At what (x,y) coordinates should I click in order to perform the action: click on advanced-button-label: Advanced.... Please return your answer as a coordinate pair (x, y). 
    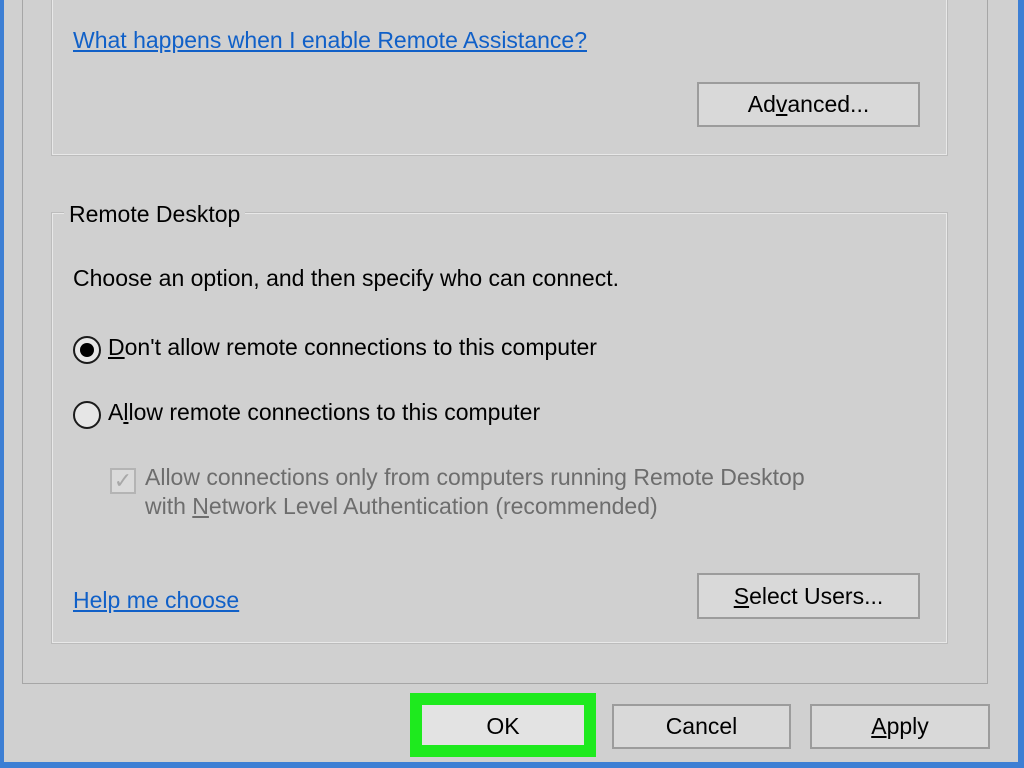
    Looking at the image, I should click on (808, 104).